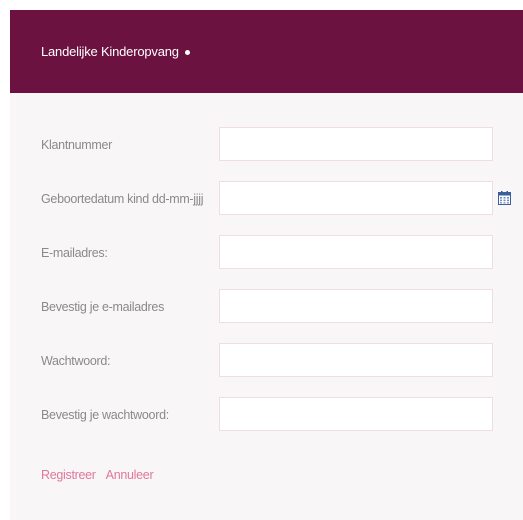 The image size is (523, 520). What do you see at coordinates (356, 414) in the screenshot?
I see `confirm-password-input` at bounding box center [356, 414].